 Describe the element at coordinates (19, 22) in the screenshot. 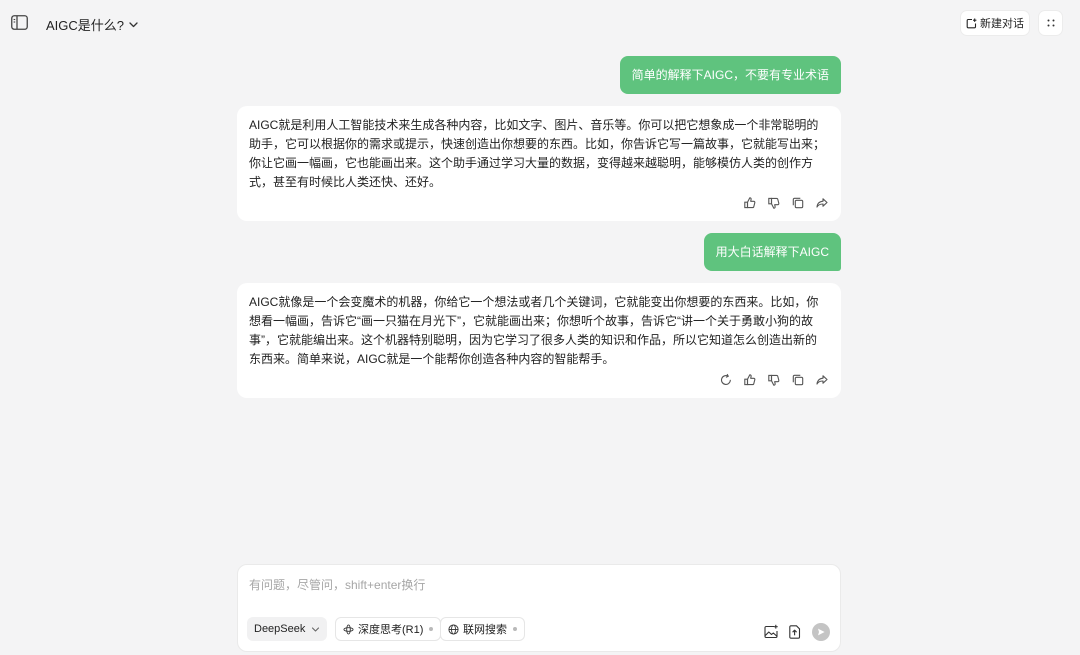

I see `sidebar-toggle-icon` at that location.